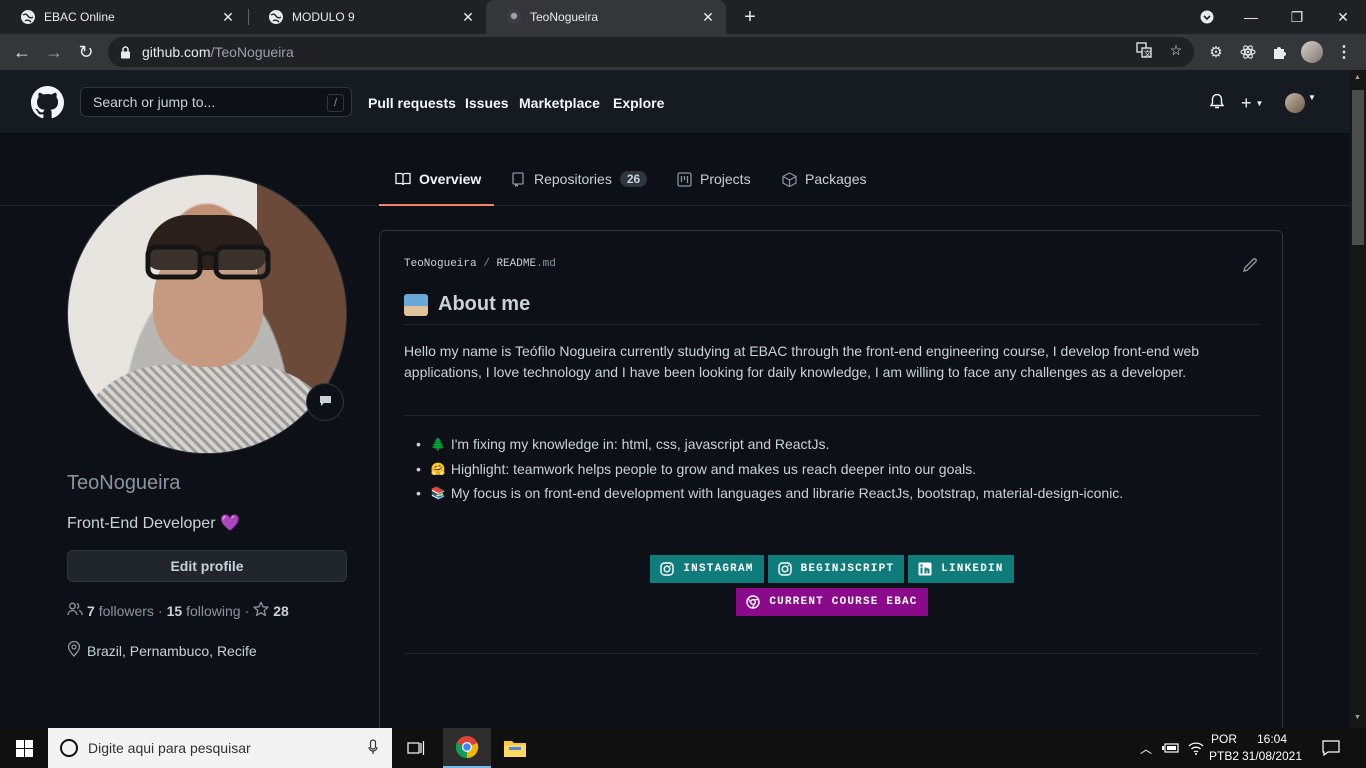 The image size is (1366, 768). What do you see at coordinates (1344, 52) in the screenshot?
I see `browser-menu-icon: ⋮` at bounding box center [1344, 52].